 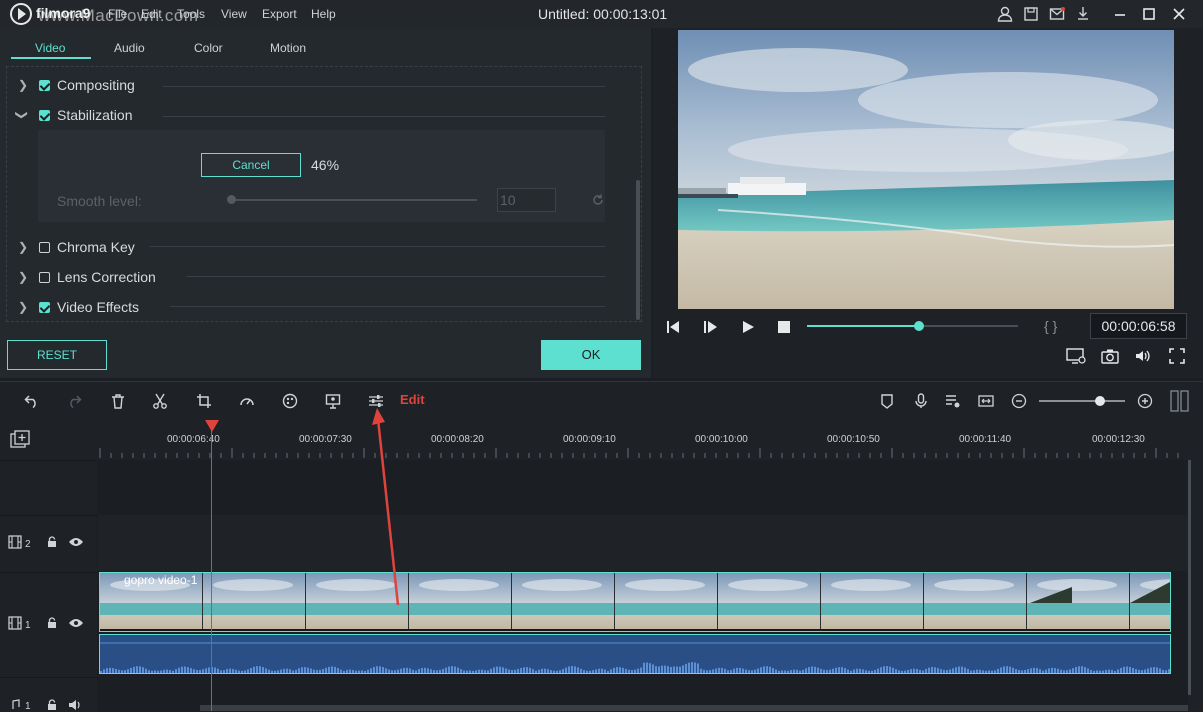 I want to click on timeline-horizontal-scrollbar, so click(x=695, y=708).